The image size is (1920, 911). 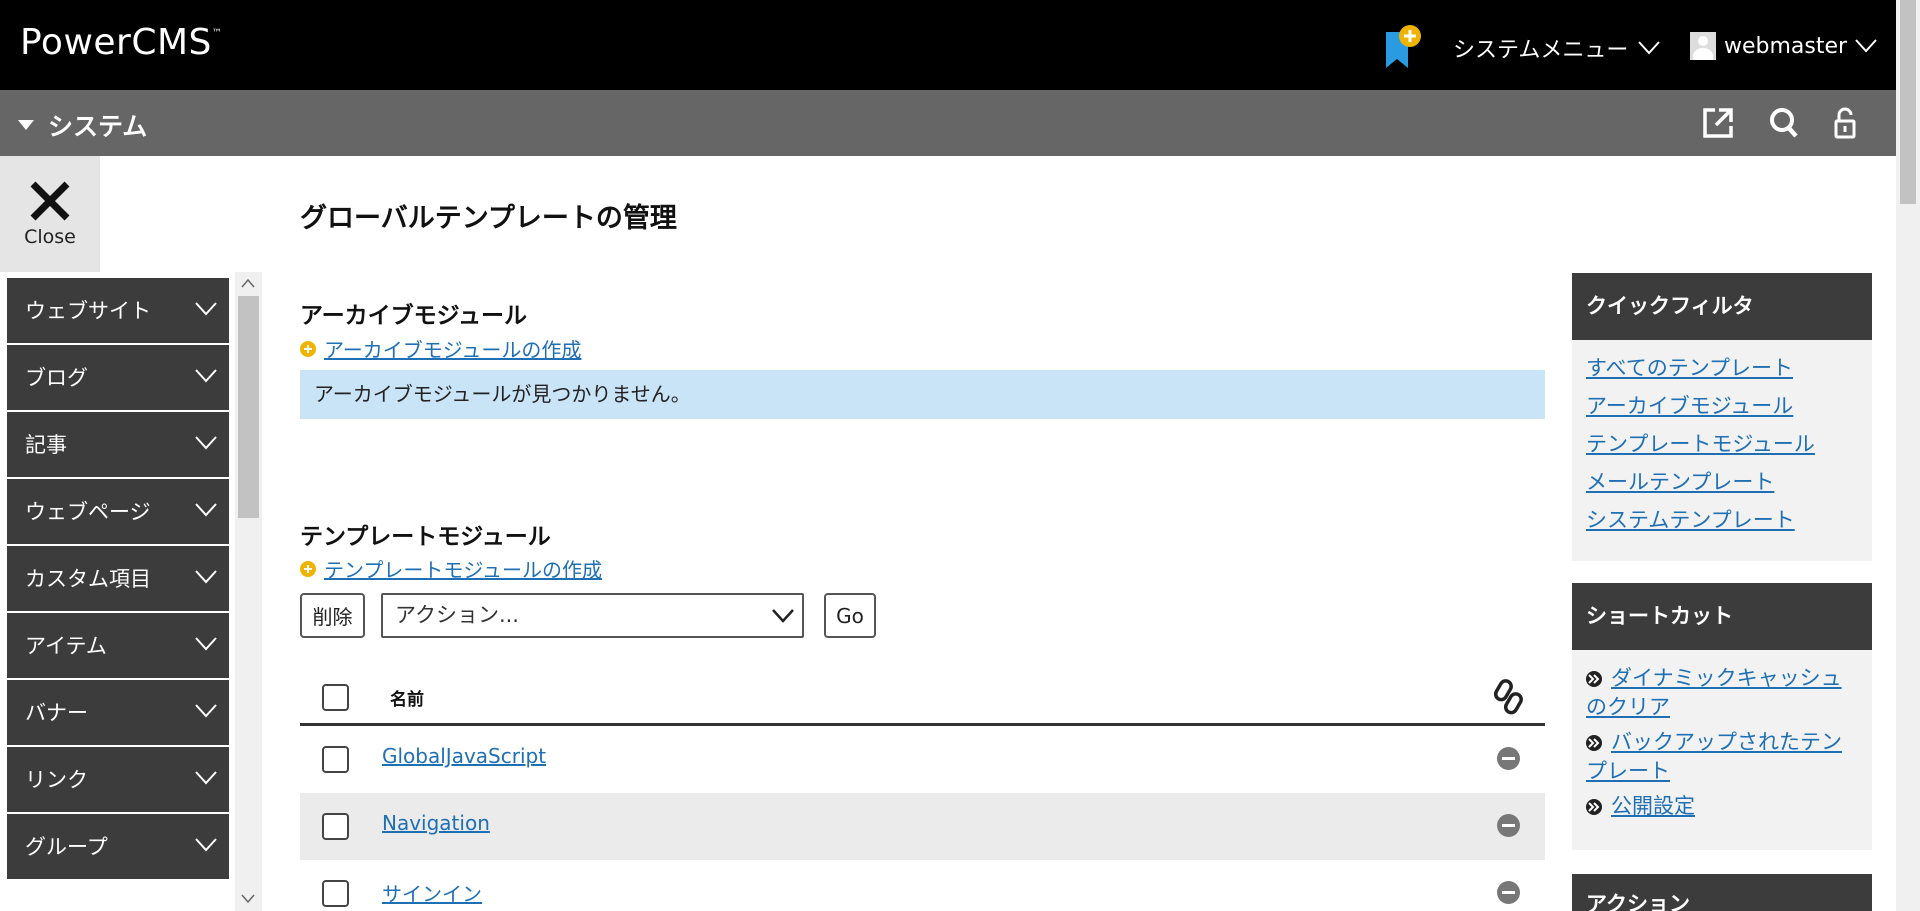 What do you see at coordinates (26, 125) in the screenshot?
I see `triangle-down-icon` at bounding box center [26, 125].